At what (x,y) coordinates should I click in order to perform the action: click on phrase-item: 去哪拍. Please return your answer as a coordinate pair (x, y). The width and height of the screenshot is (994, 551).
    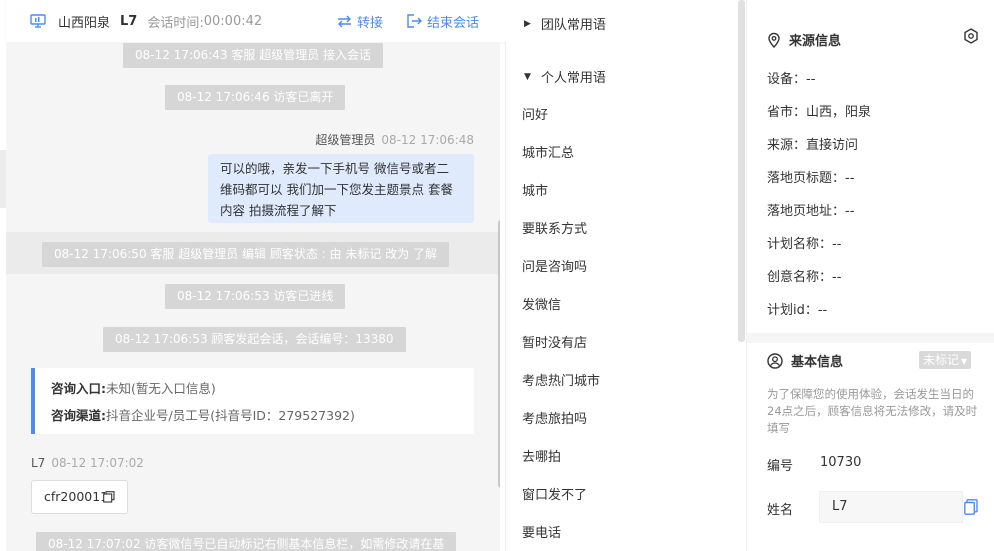
    Looking at the image, I should click on (541, 455).